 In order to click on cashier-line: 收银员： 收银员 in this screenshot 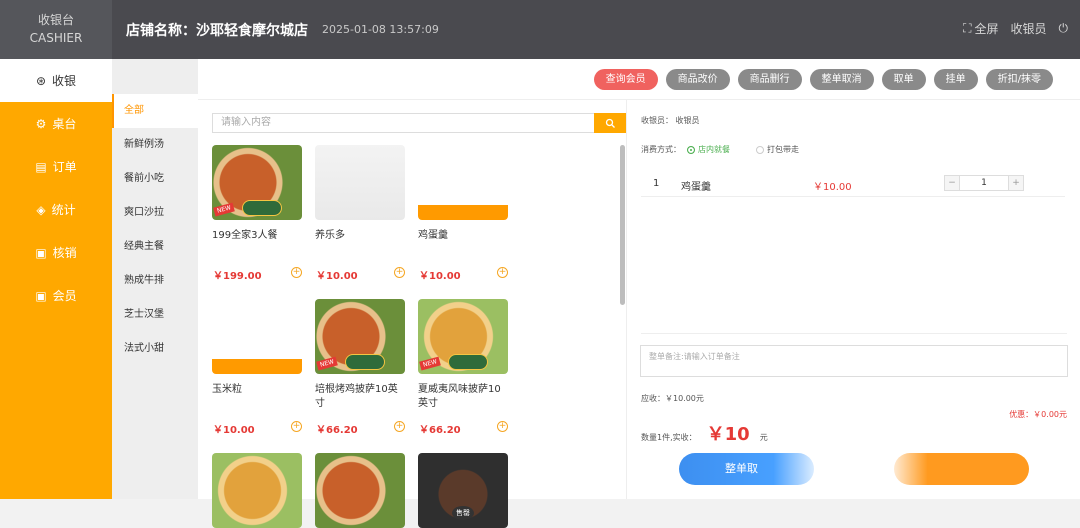, I will do `click(670, 120)`.